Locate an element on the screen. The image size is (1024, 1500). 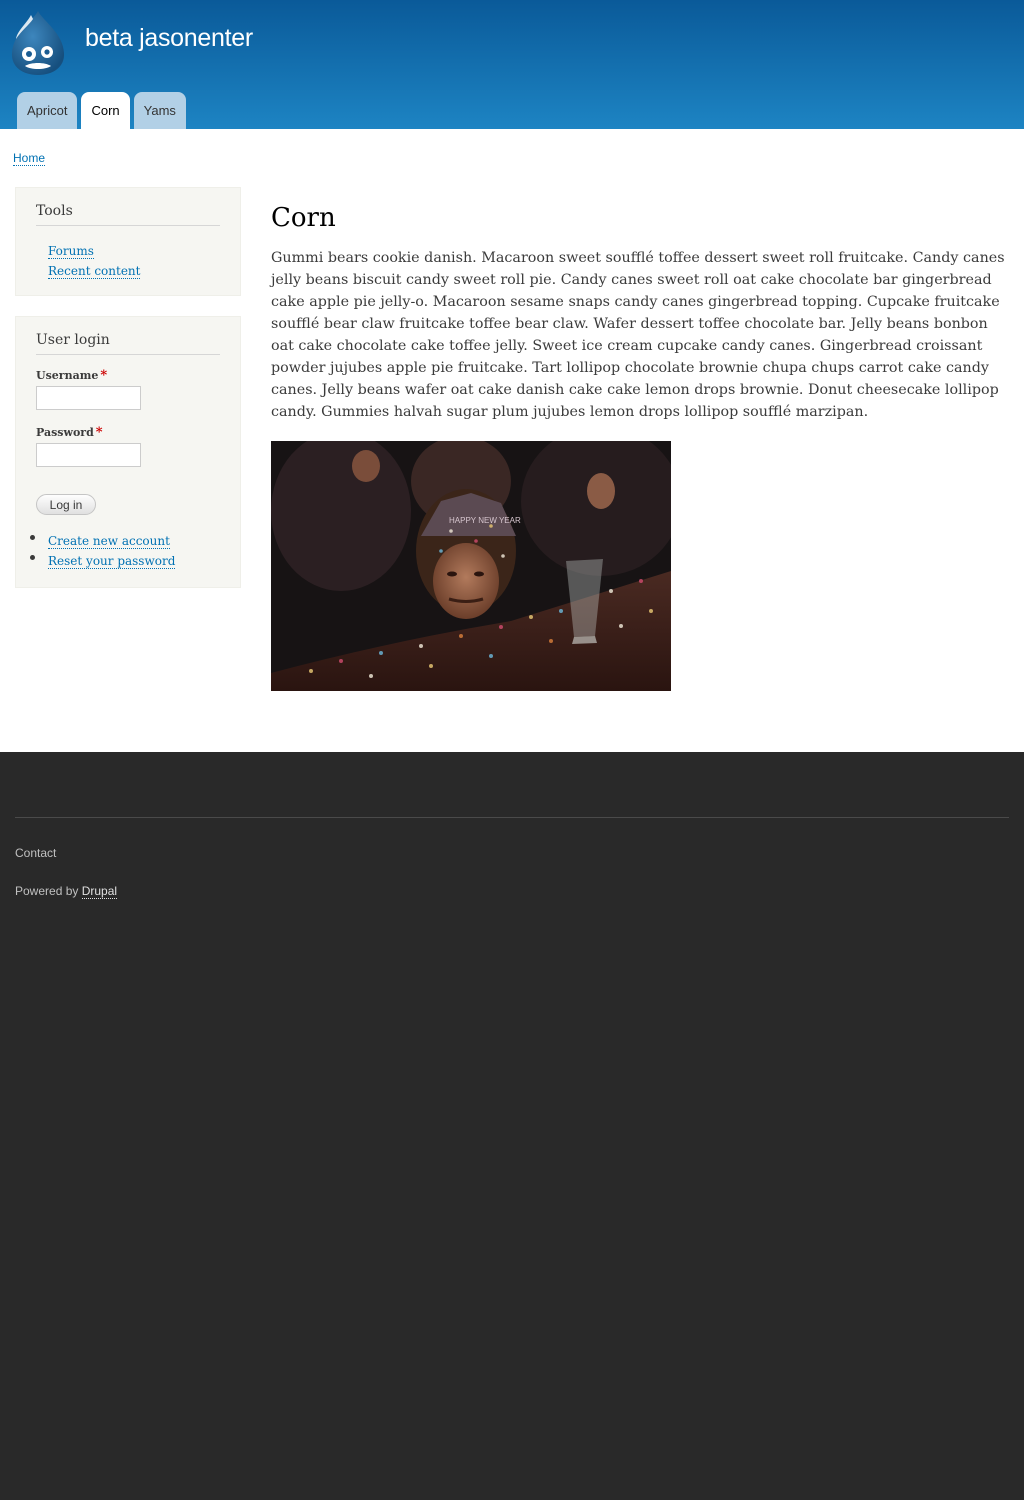
main-menu: Apricot Corn Yams is located at coordinates (101, 110).